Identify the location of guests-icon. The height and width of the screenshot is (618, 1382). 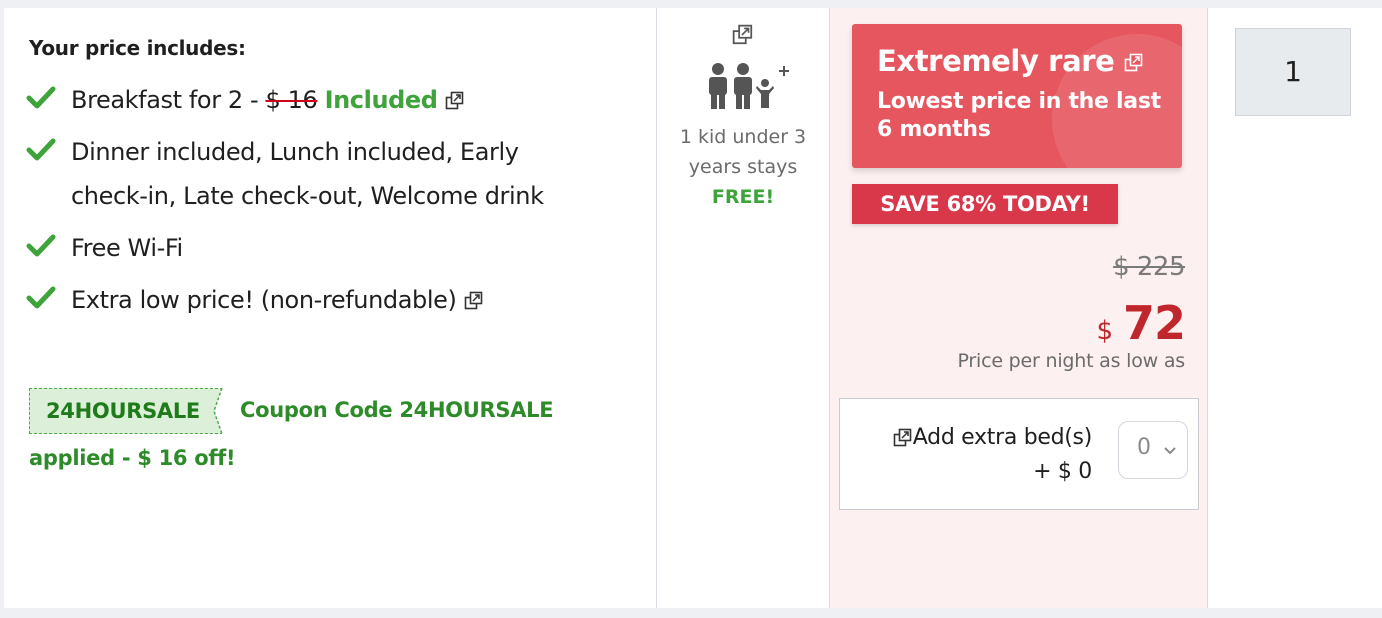
(749, 86).